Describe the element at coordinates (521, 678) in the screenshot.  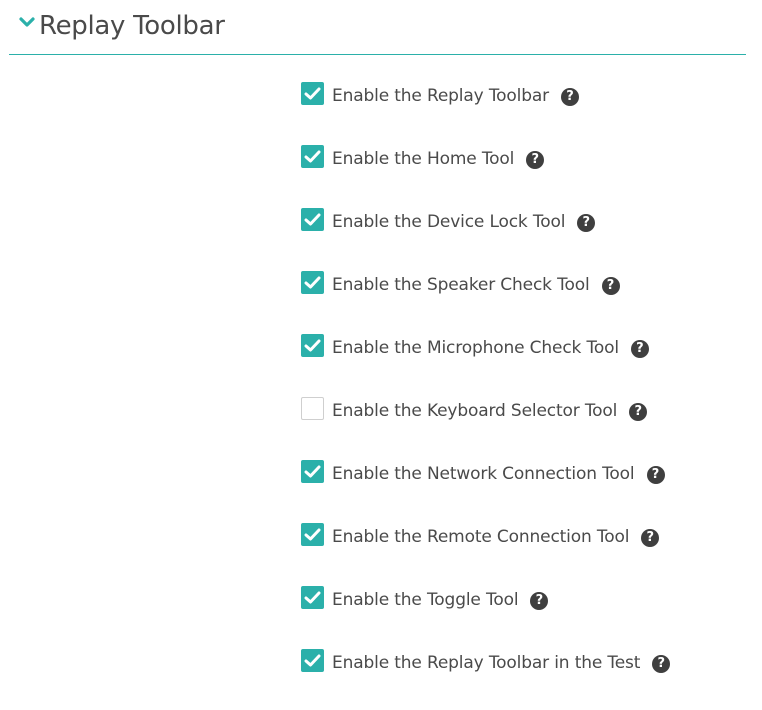
I see `option-replay-toolbar-in-test: Enable the Replay Toolbar in the Test?` at that location.